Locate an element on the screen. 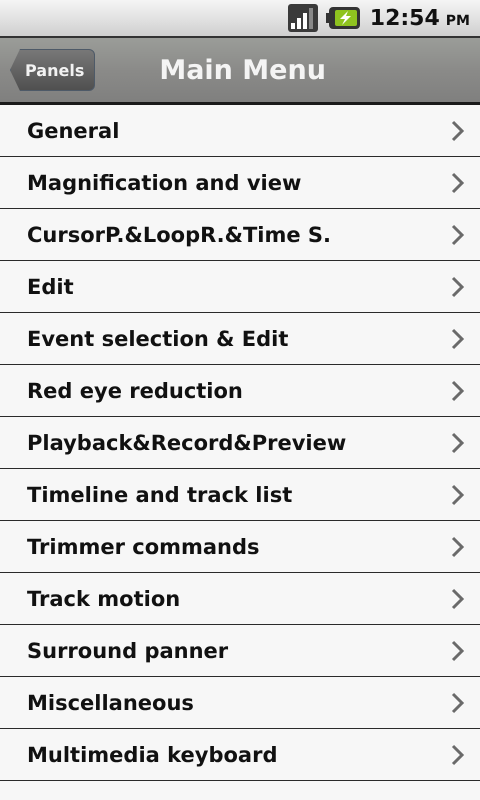  clock-time: 12:54 is located at coordinates (405, 18).